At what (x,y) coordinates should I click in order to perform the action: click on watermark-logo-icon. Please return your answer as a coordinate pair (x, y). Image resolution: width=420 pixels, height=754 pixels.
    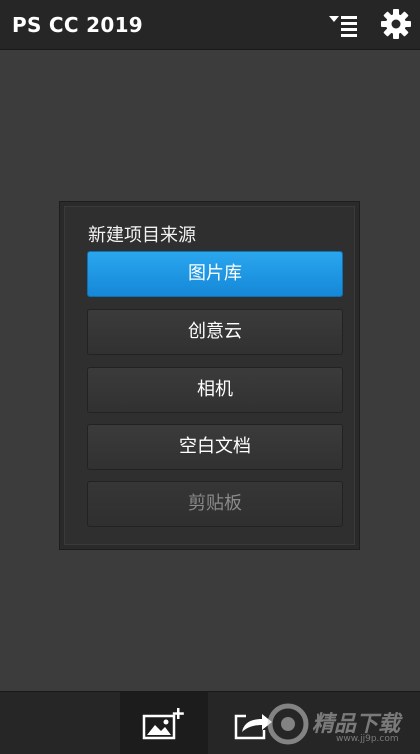
    Looking at the image, I should click on (288, 724).